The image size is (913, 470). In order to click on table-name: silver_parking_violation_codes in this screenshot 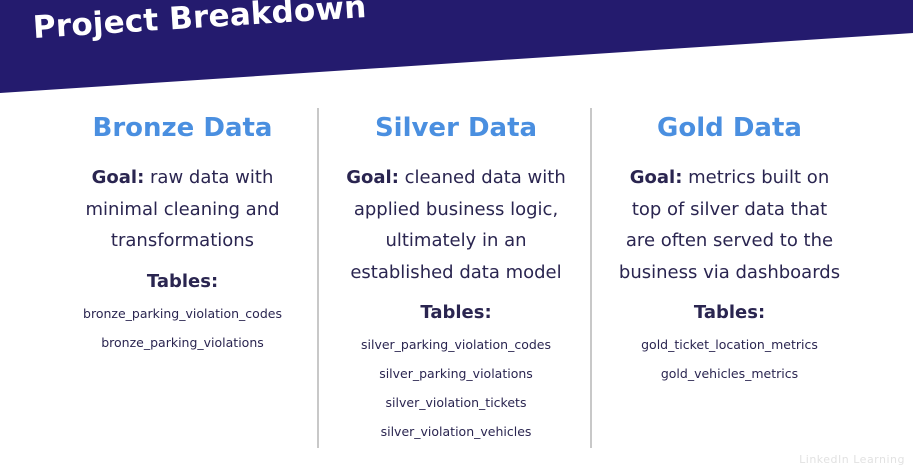, I will do `click(456, 344)`.